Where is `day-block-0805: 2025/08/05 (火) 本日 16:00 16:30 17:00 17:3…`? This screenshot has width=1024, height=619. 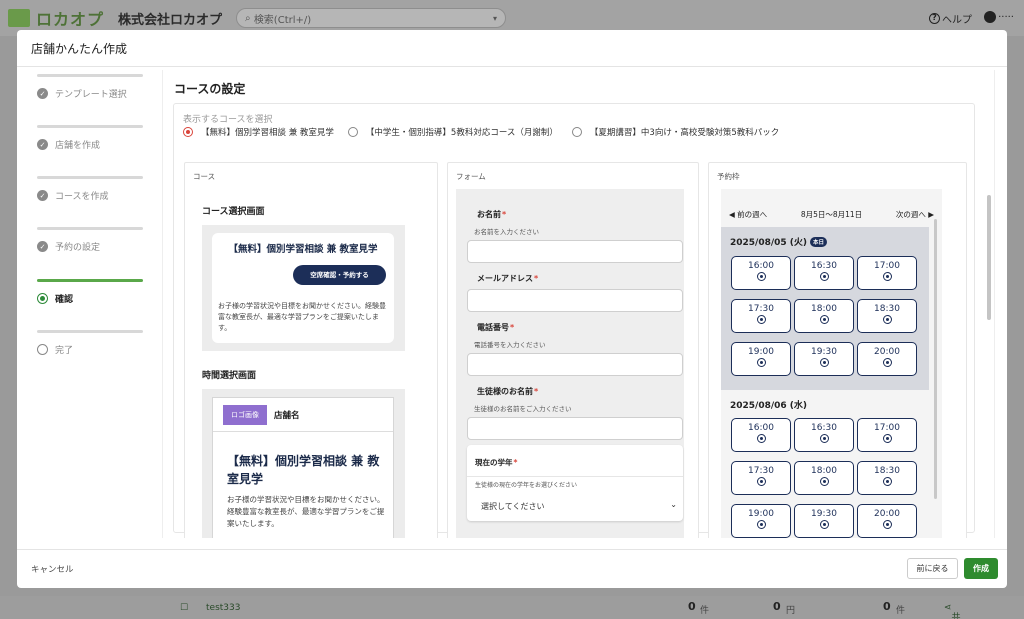
day-block-0805: 2025/08/05 (火) 本日 16:00 16:30 17:00 17:3… is located at coordinates (825, 308).